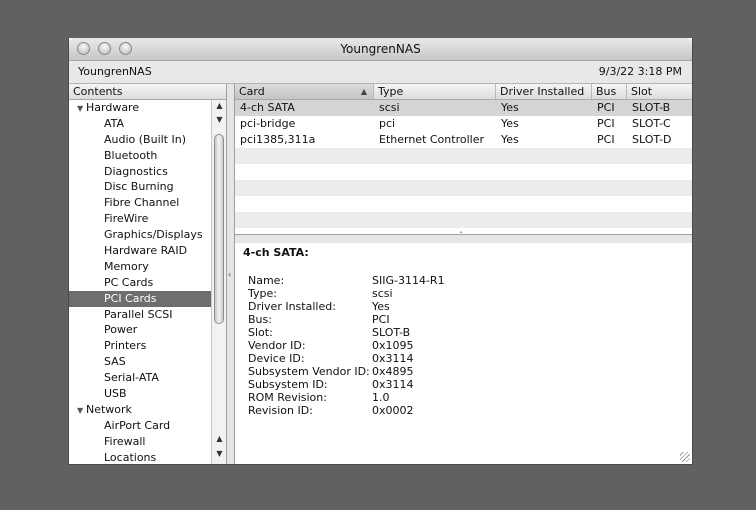  Describe the element at coordinates (262, 293) in the screenshot. I see `detail-field-key: Type:` at that location.